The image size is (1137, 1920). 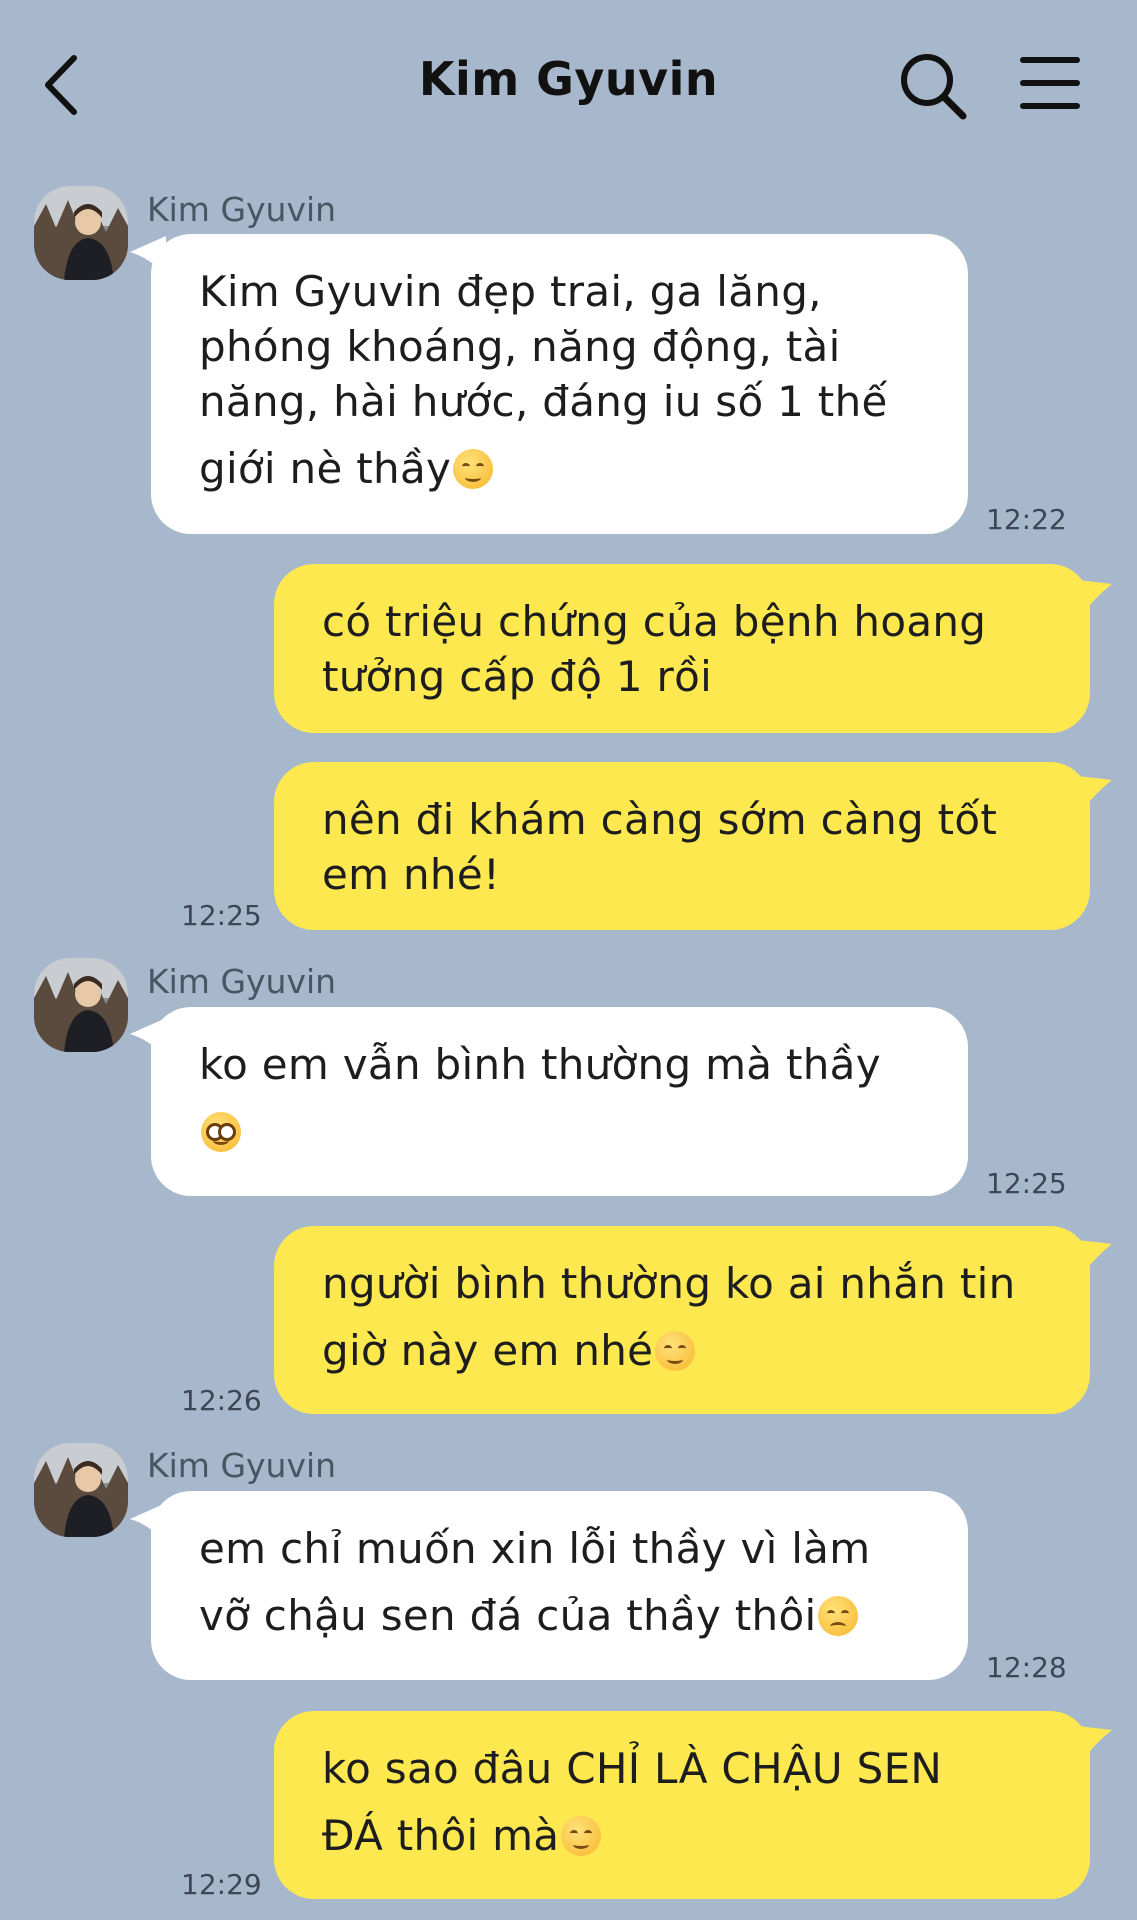 I want to click on message-line: có triệu chứng của bệnh hoang, so click(x=654, y=621).